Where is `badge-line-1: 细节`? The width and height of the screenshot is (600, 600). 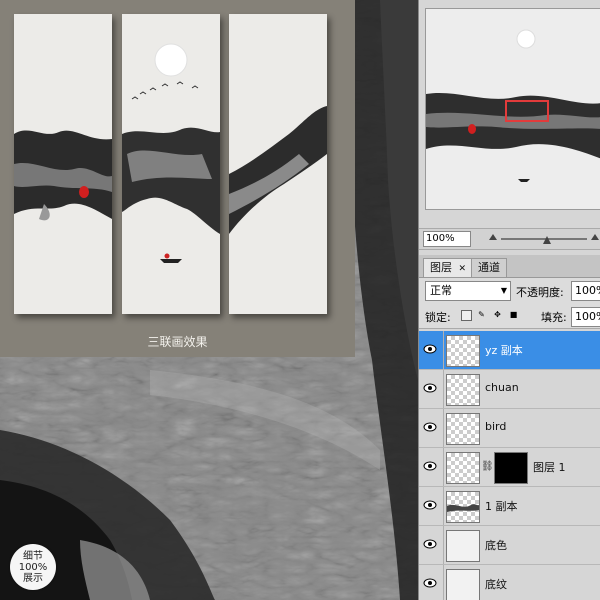 badge-line-1: 细节 is located at coordinates (33, 556).